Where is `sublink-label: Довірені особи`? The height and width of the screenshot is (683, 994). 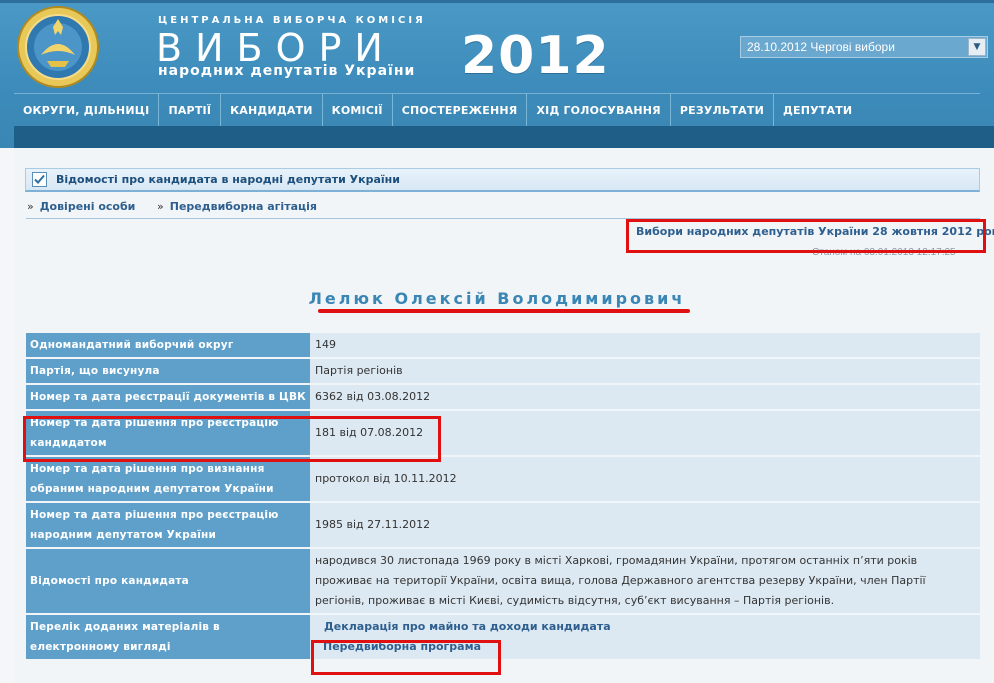
sublink-label: Довірені особи is located at coordinates (87, 206).